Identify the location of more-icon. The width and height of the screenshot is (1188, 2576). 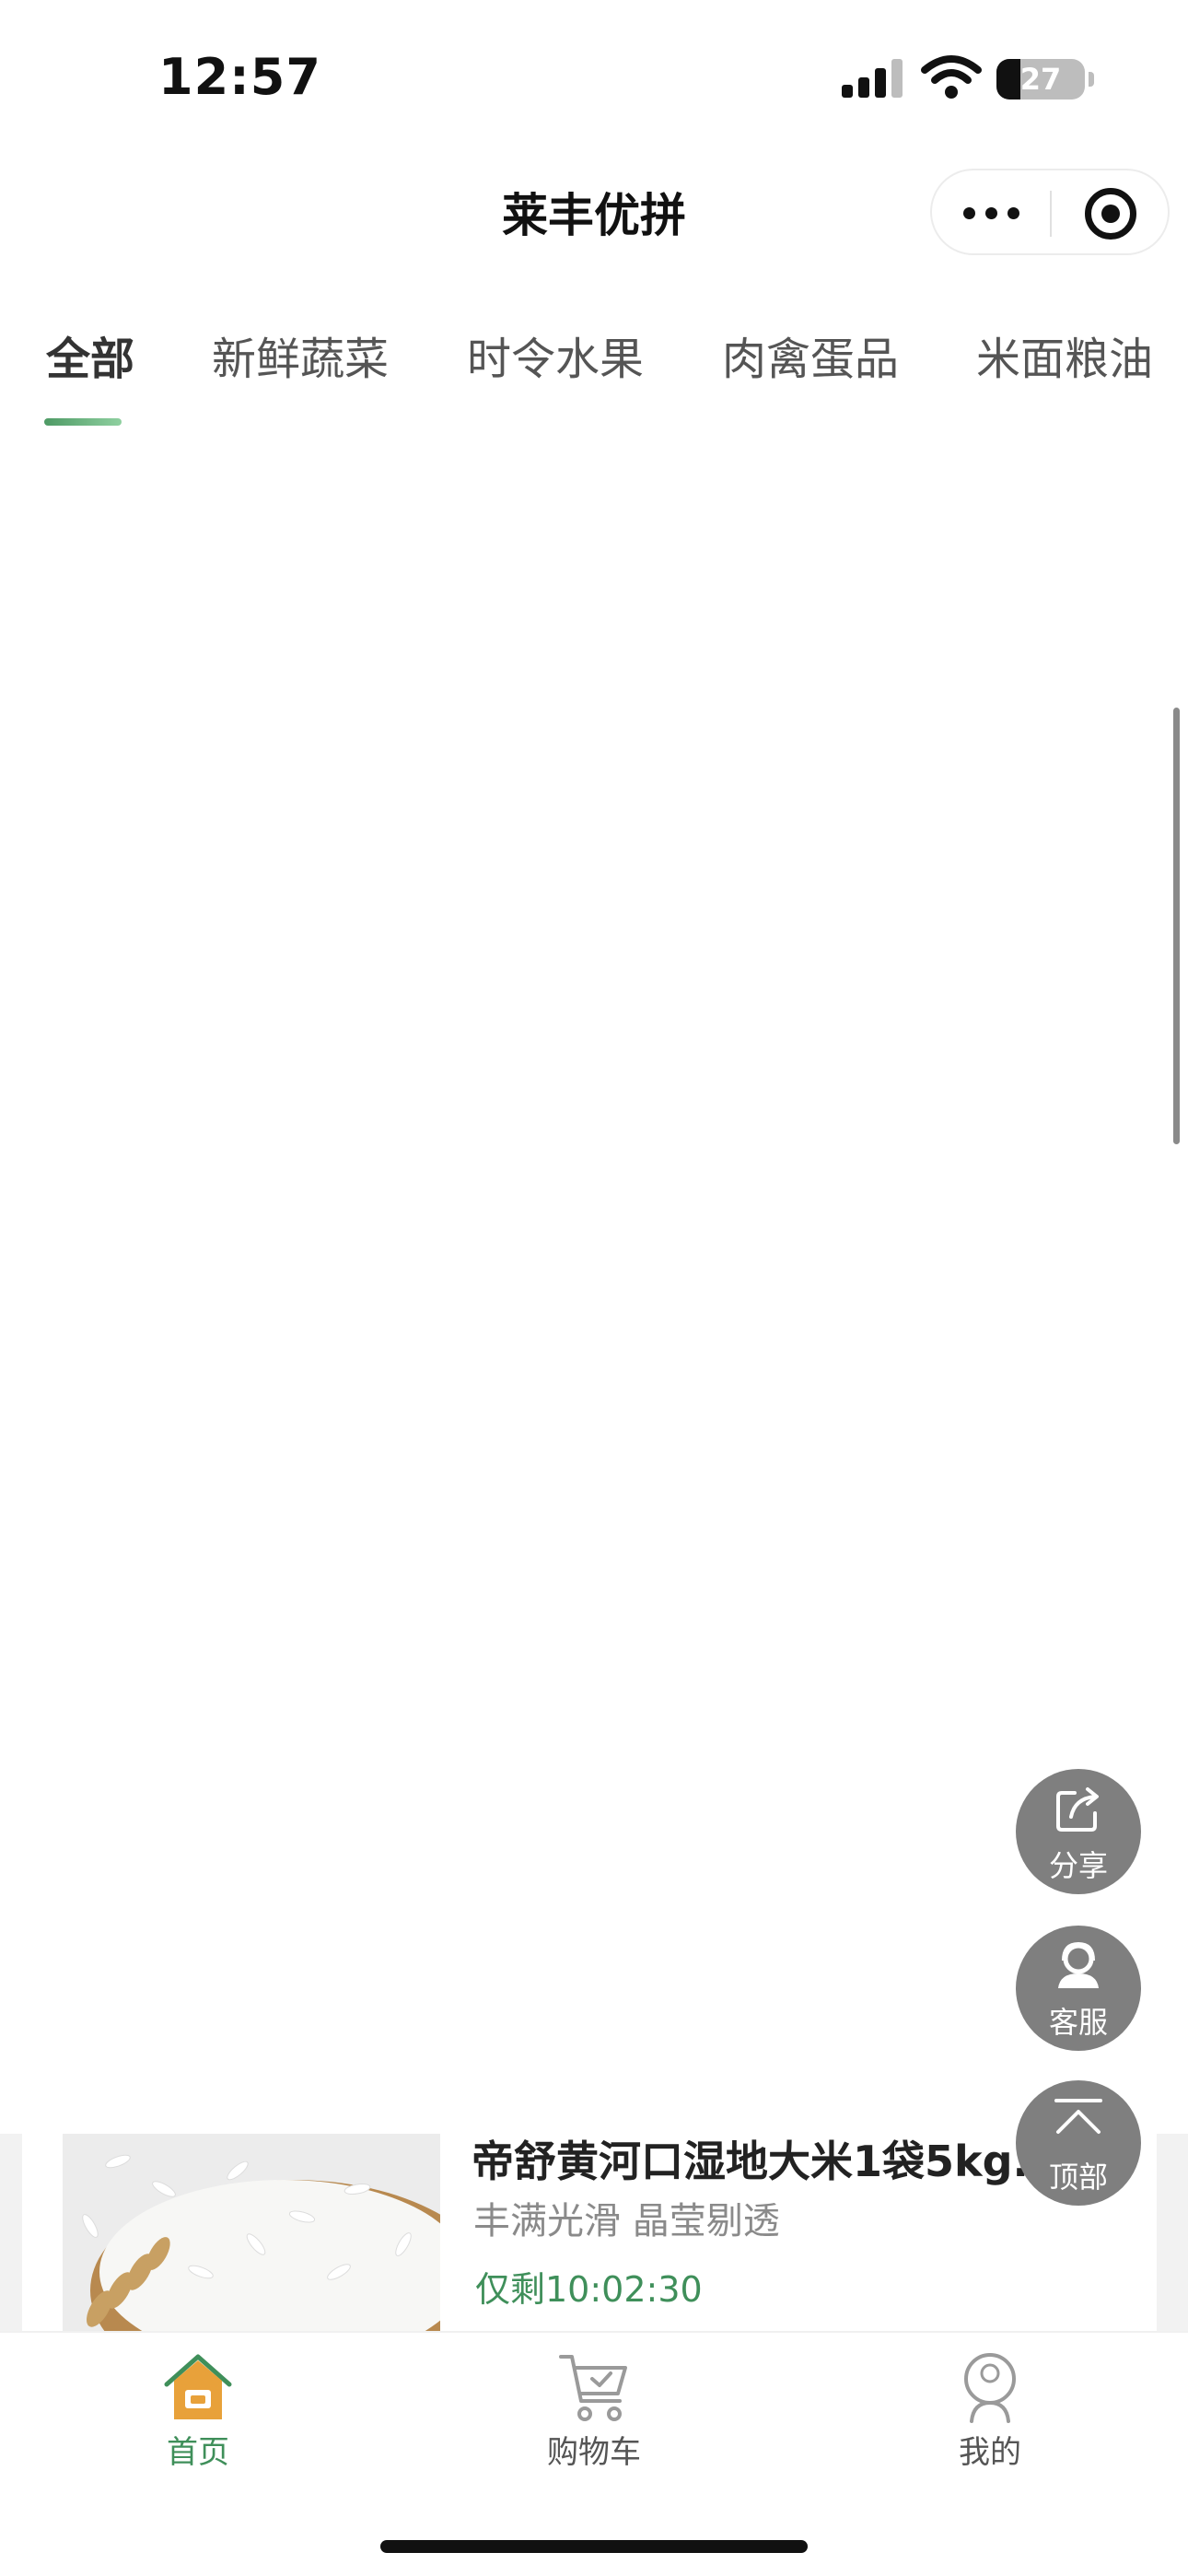
(992, 213).